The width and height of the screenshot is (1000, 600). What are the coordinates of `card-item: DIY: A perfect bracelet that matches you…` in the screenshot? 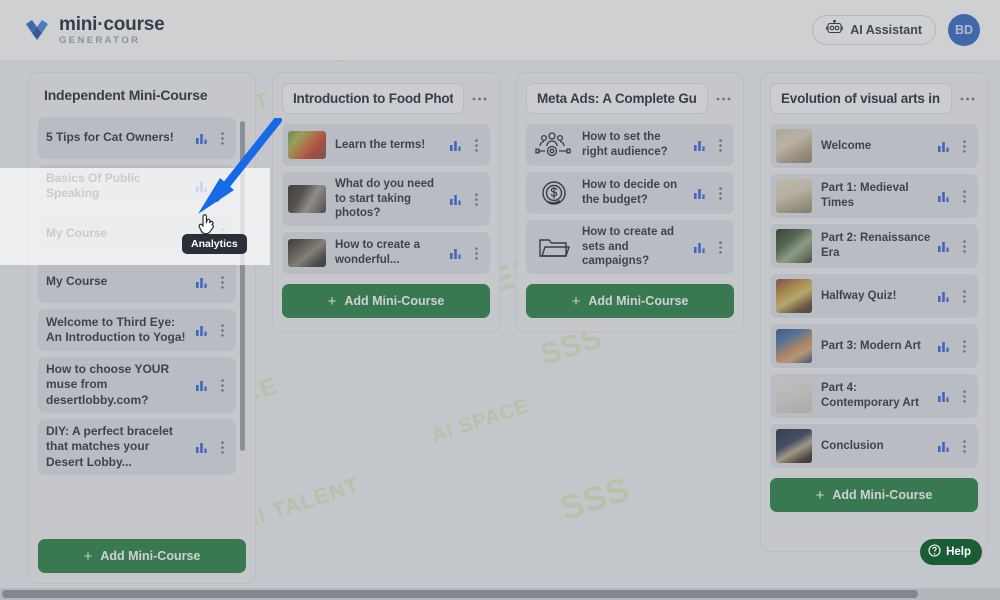 It's located at (137, 447).